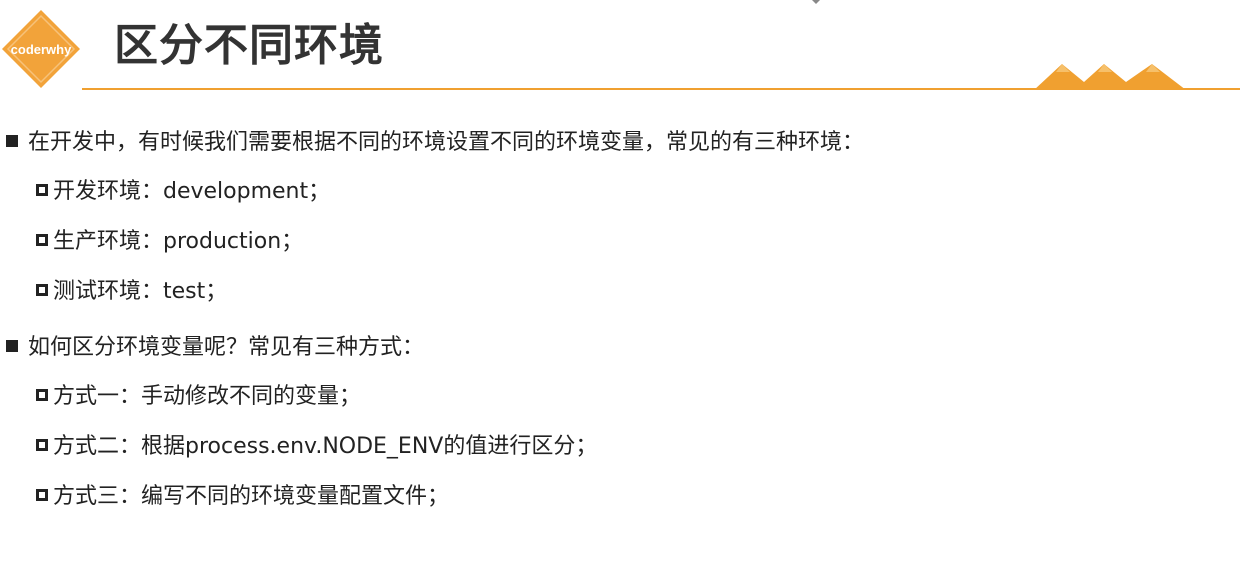  What do you see at coordinates (1110, 77) in the screenshot?
I see `mountains-decoration-icon` at bounding box center [1110, 77].